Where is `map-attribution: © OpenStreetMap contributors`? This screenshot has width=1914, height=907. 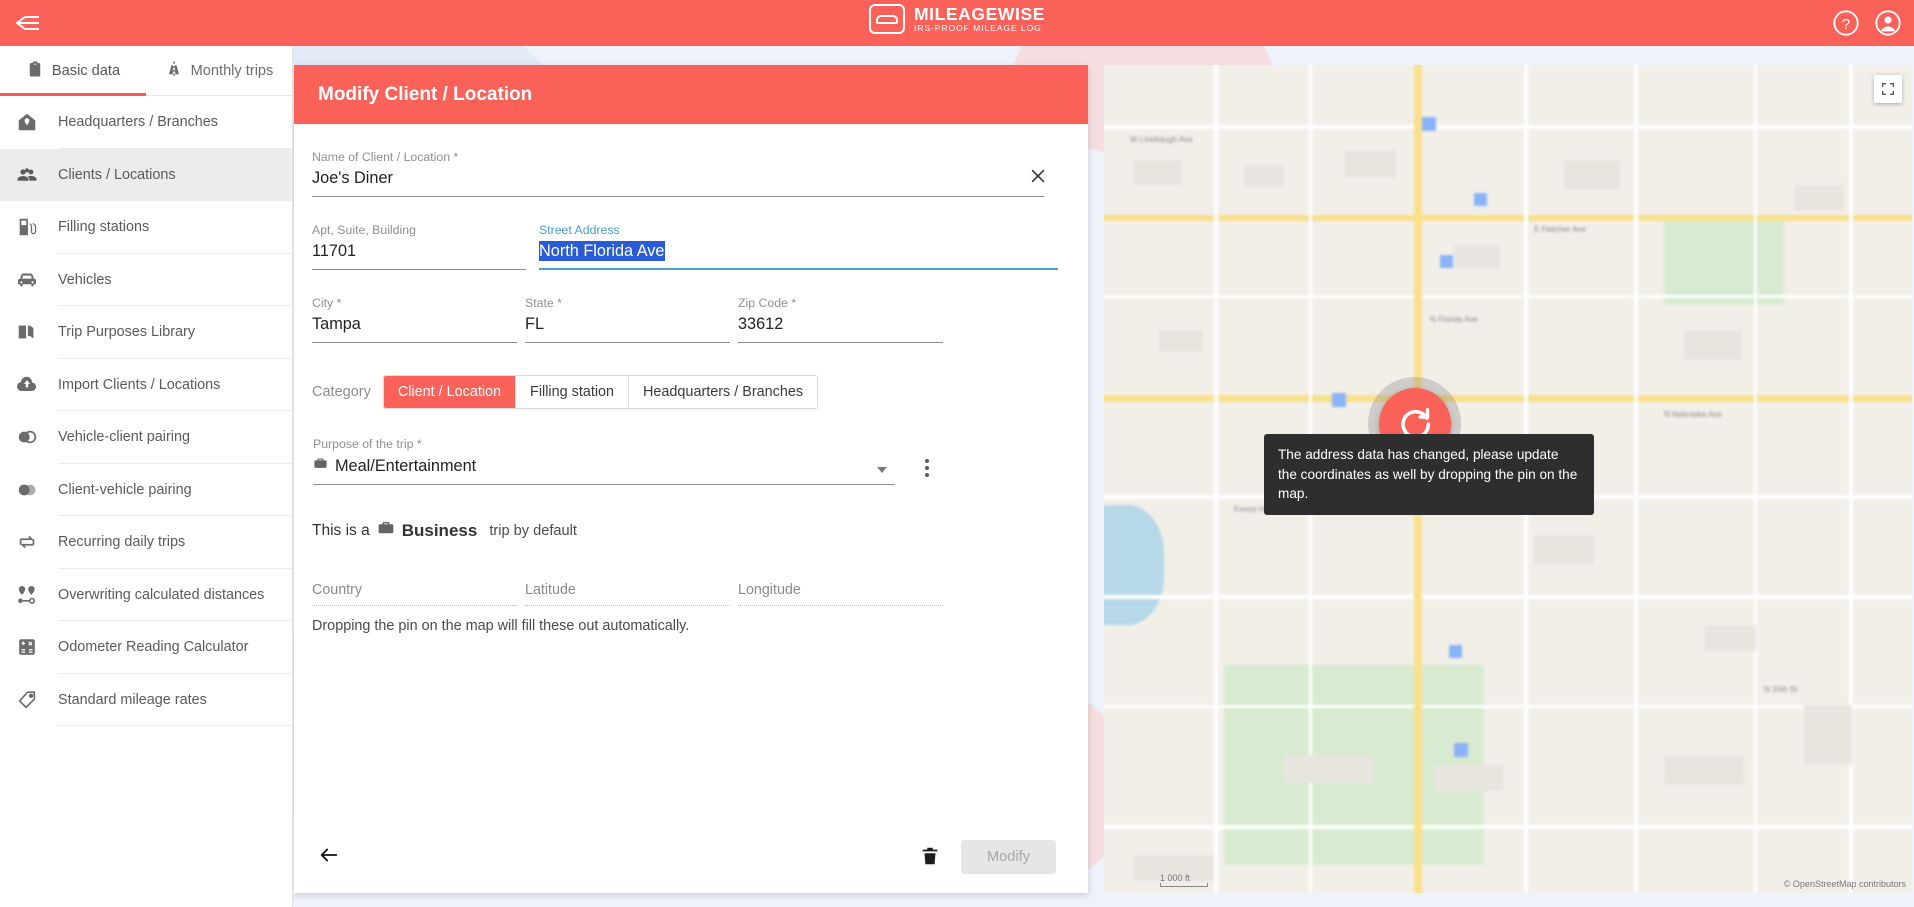
map-attribution: © OpenStreetMap contributors is located at coordinates (1844, 884).